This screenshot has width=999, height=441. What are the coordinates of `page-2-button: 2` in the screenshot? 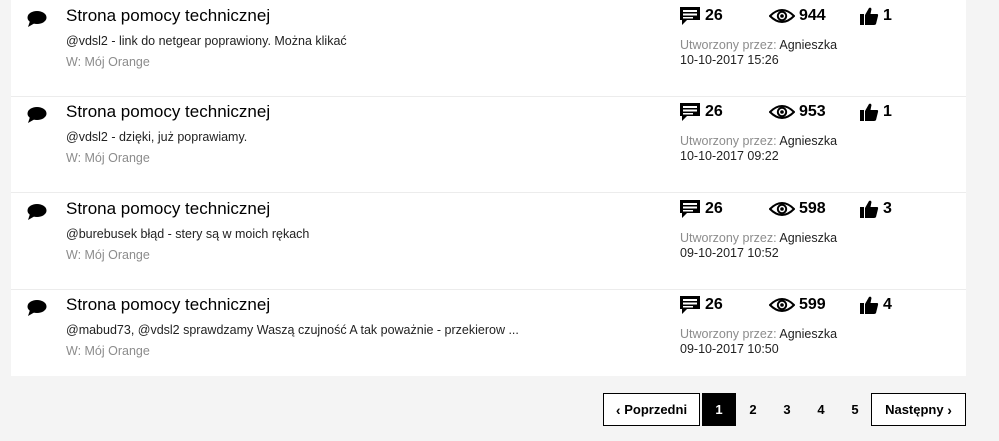 It's located at (753, 409).